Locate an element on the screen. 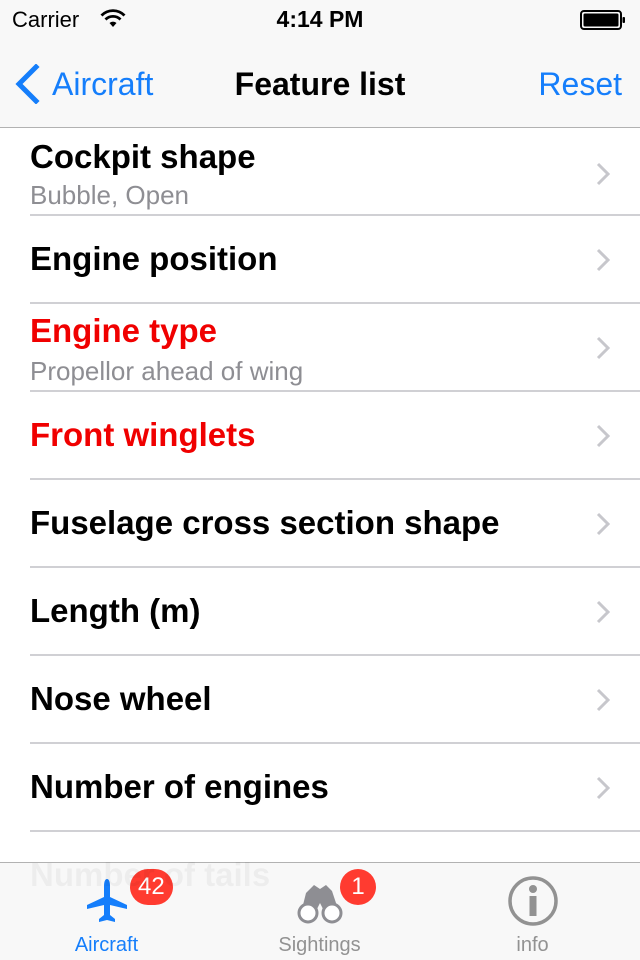 This screenshot has width=640, height=960. sightings-count-badge: 1 is located at coordinates (358, 887).